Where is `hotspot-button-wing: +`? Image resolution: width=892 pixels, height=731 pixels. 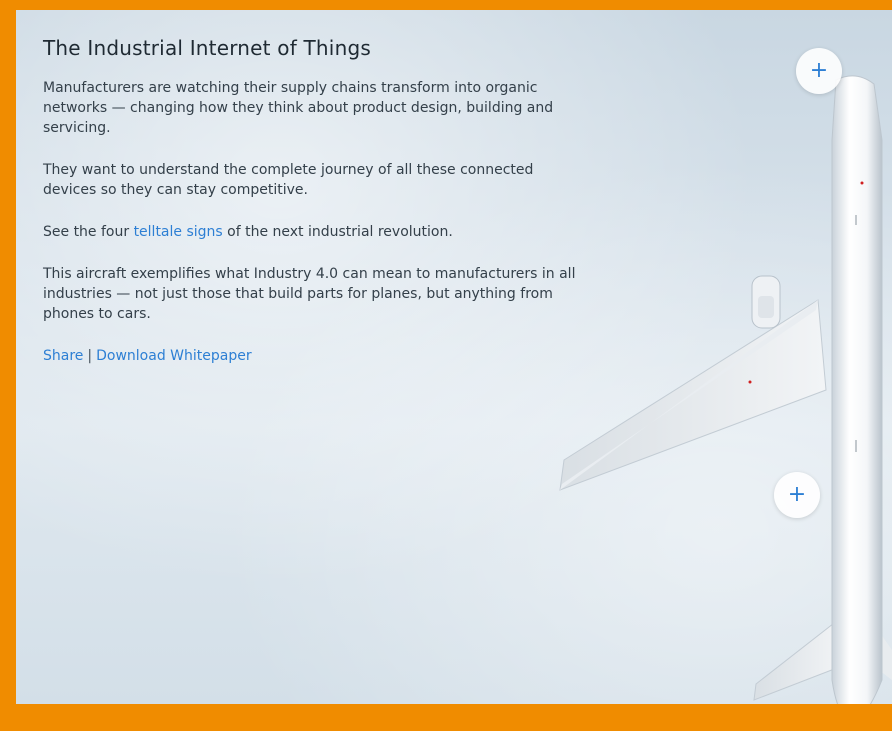 hotspot-button-wing: + is located at coordinates (797, 495).